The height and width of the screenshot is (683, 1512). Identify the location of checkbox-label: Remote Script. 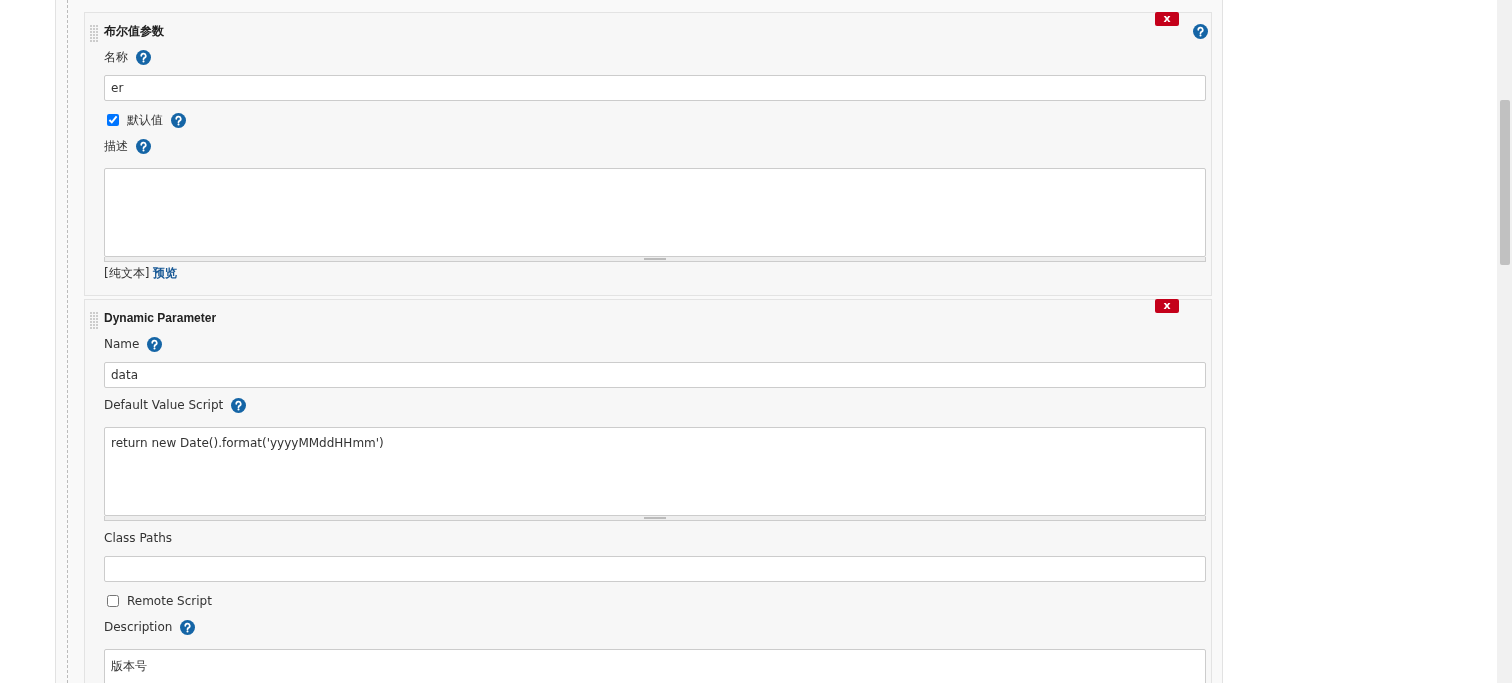
(169, 601).